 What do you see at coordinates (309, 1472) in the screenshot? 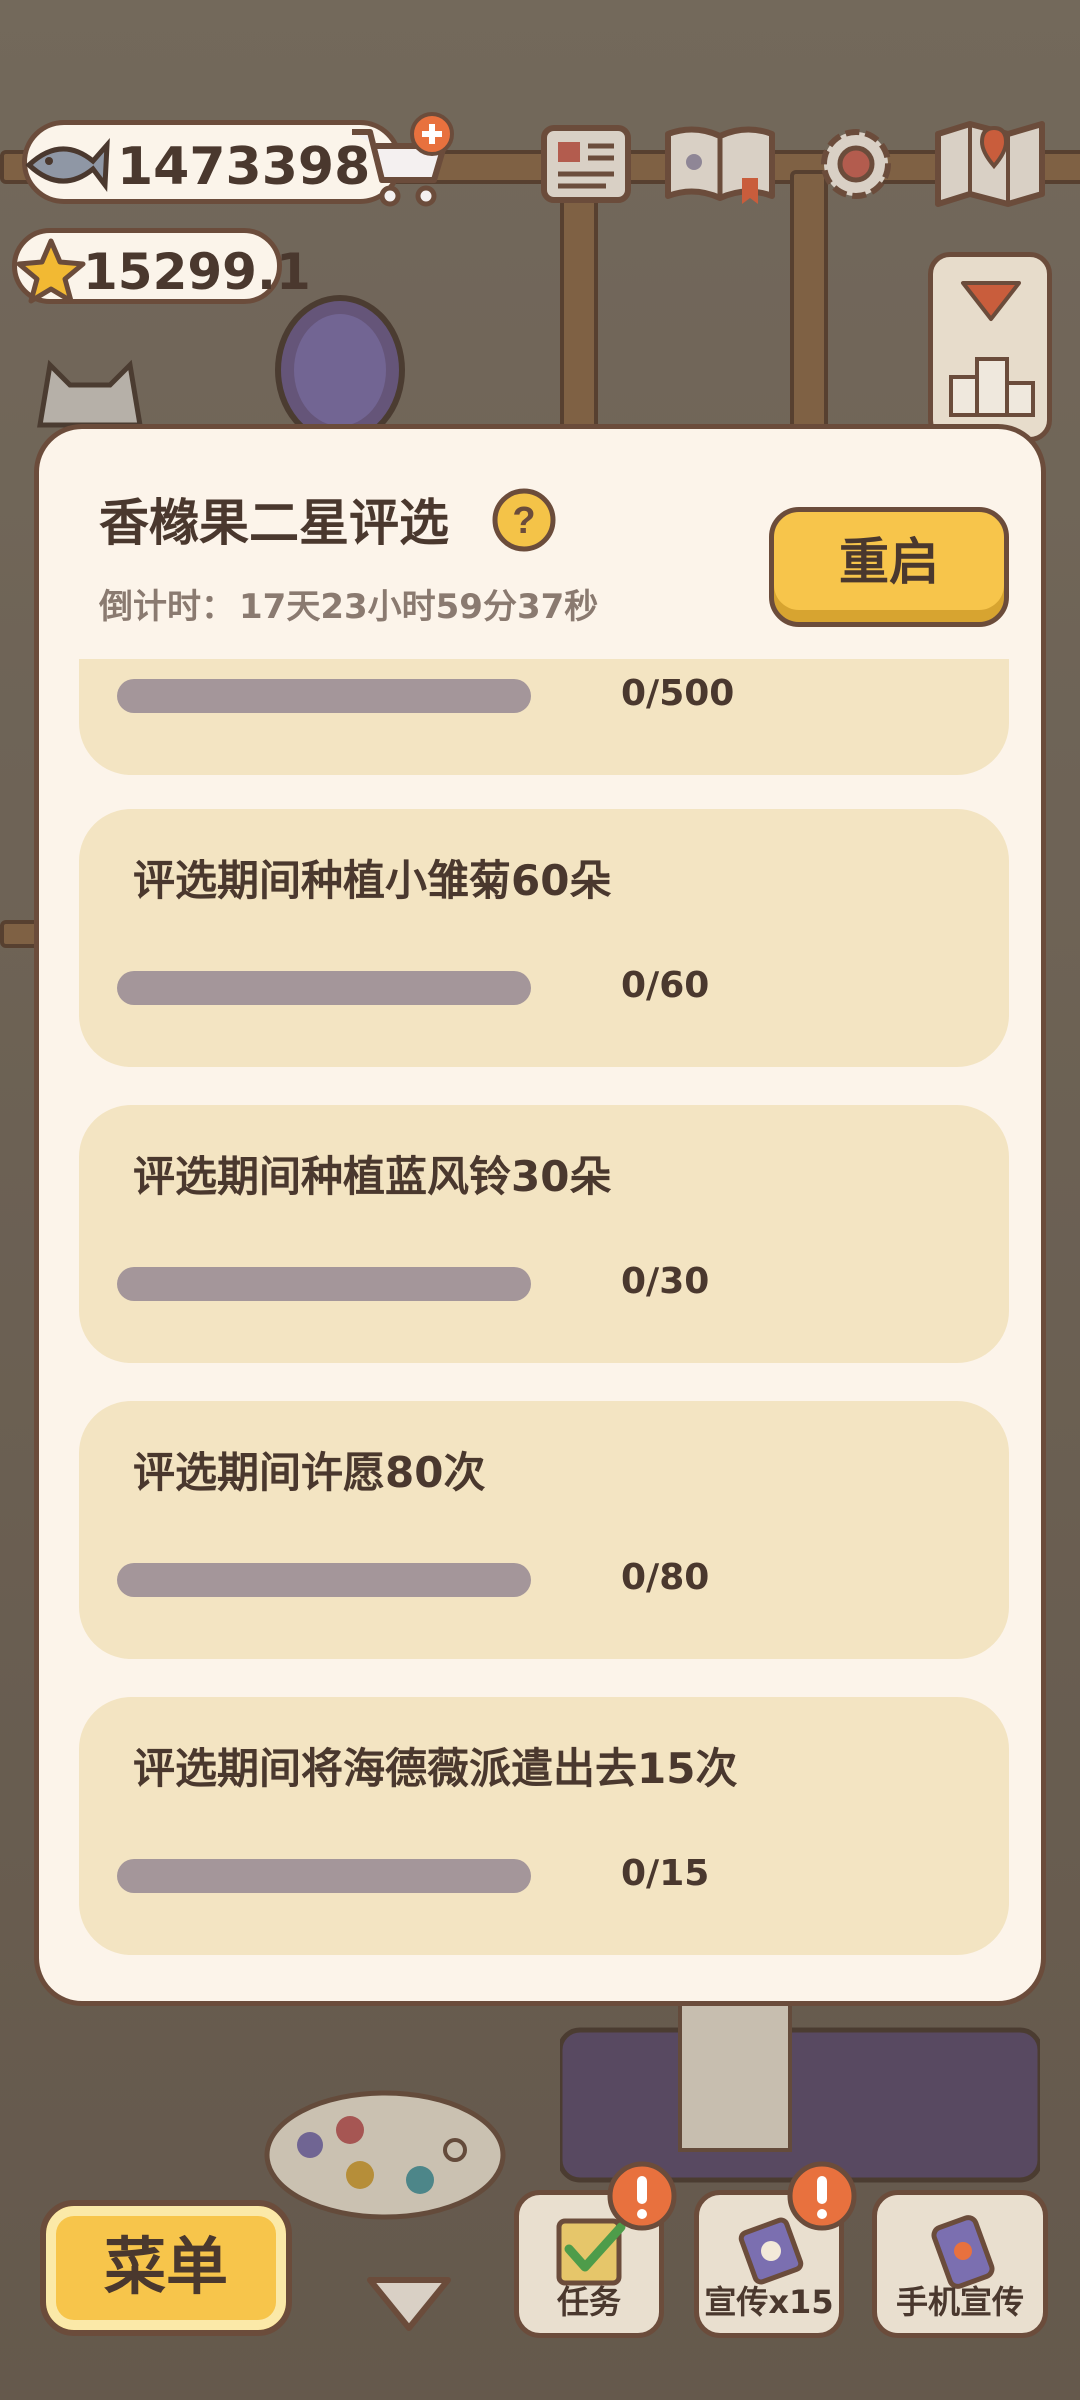
I see `task-label: 评选期间许愿80次` at bounding box center [309, 1472].